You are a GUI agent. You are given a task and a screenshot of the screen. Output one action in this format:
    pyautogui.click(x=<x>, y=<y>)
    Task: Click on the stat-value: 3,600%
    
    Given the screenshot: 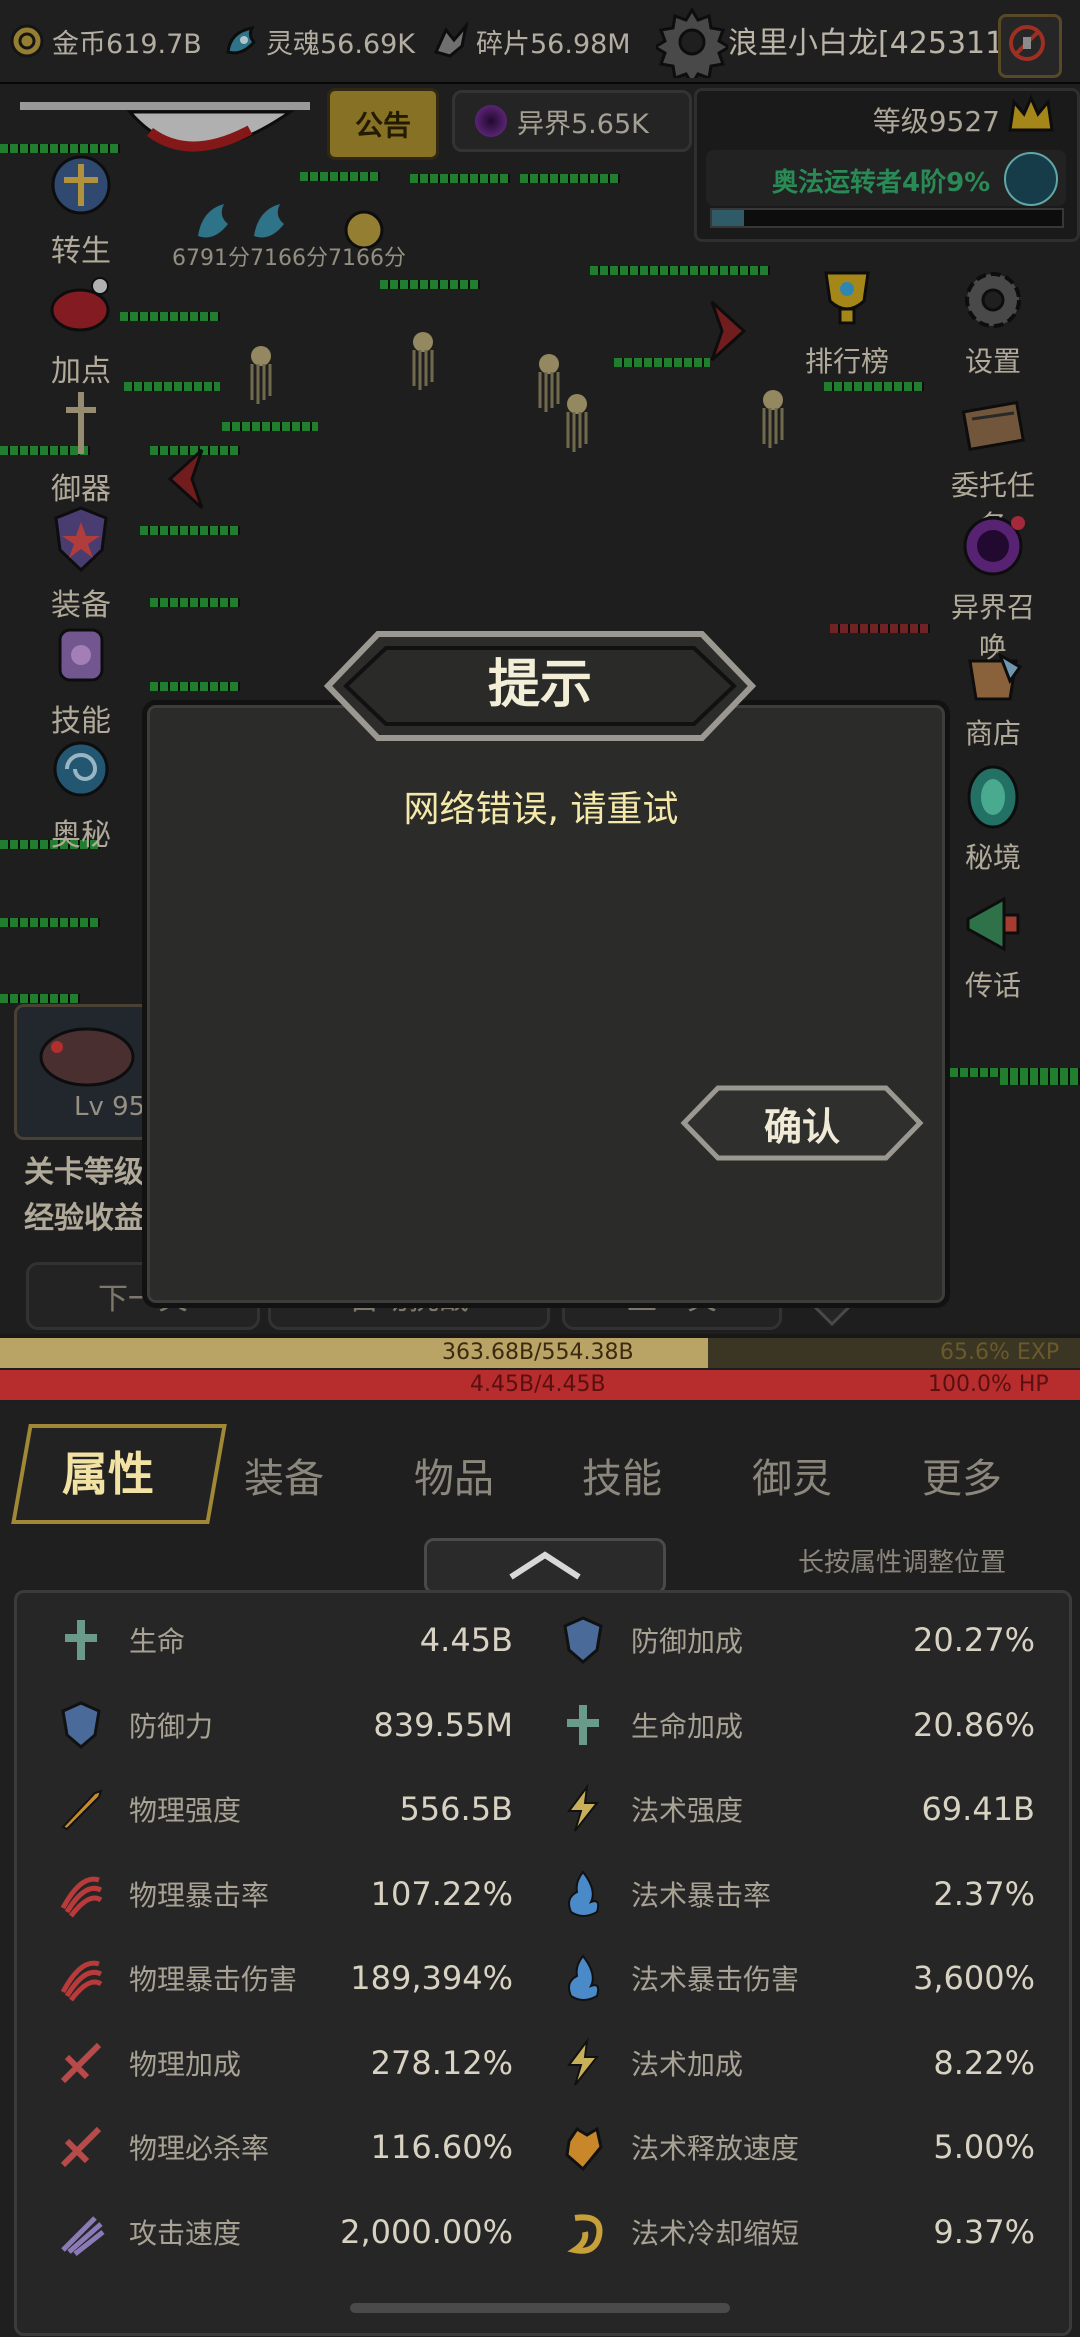 What is the action you would take?
    pyautogui.click(x=973, y=1978)
    